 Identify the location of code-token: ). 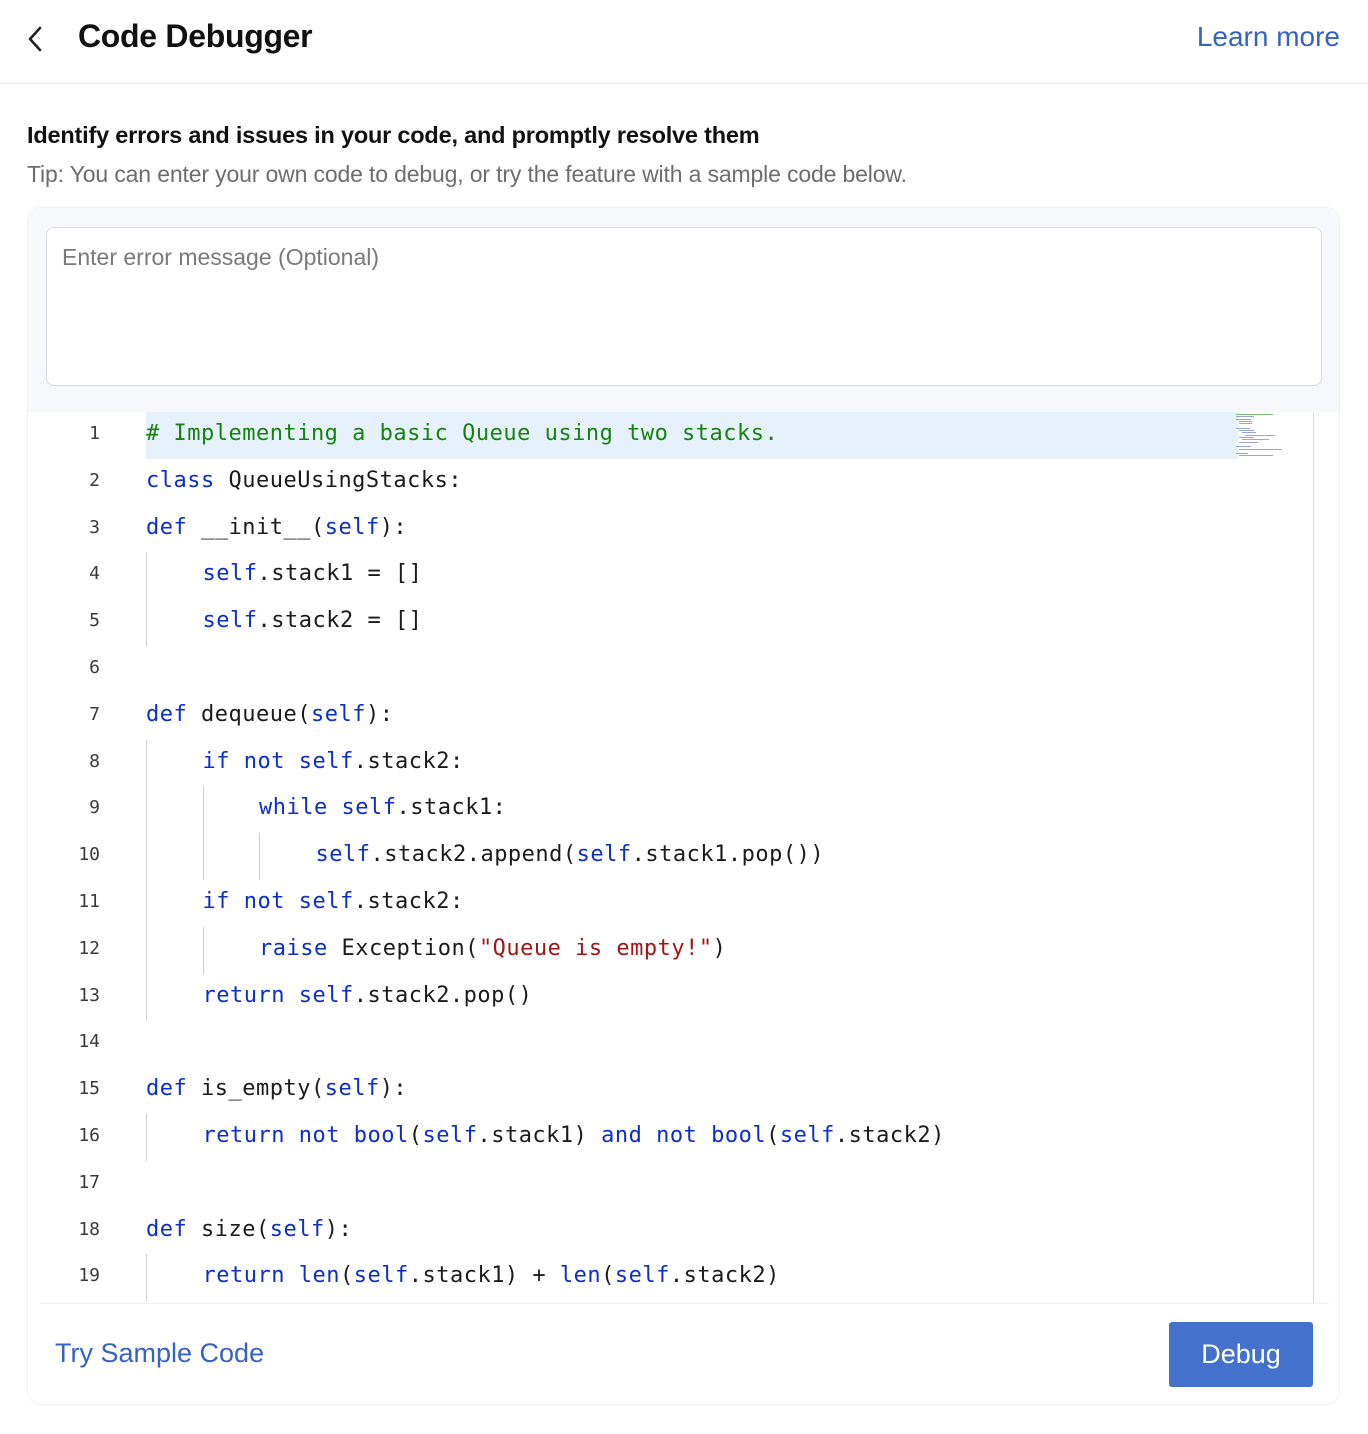
(719, 948).